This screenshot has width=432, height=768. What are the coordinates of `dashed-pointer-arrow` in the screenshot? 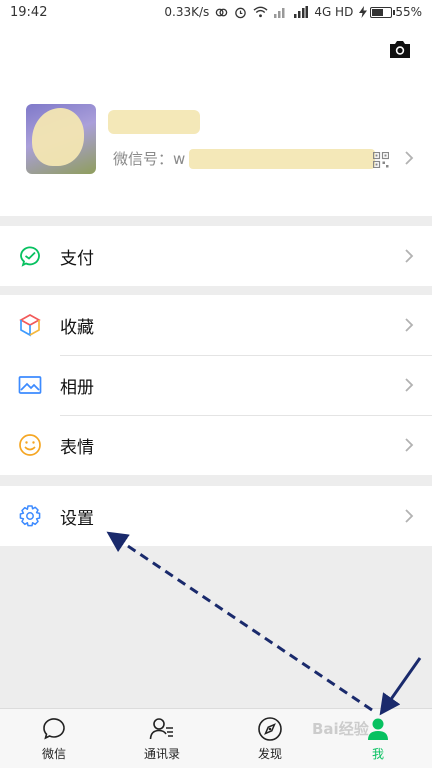 It's located at (239, 621).